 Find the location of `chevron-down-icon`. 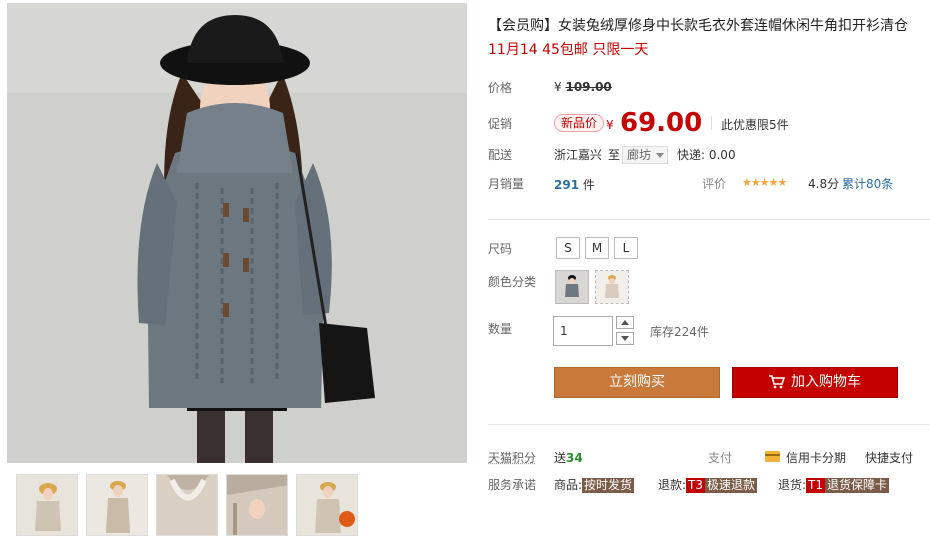

chevron-down-icon is located at coordinates (660, 155).